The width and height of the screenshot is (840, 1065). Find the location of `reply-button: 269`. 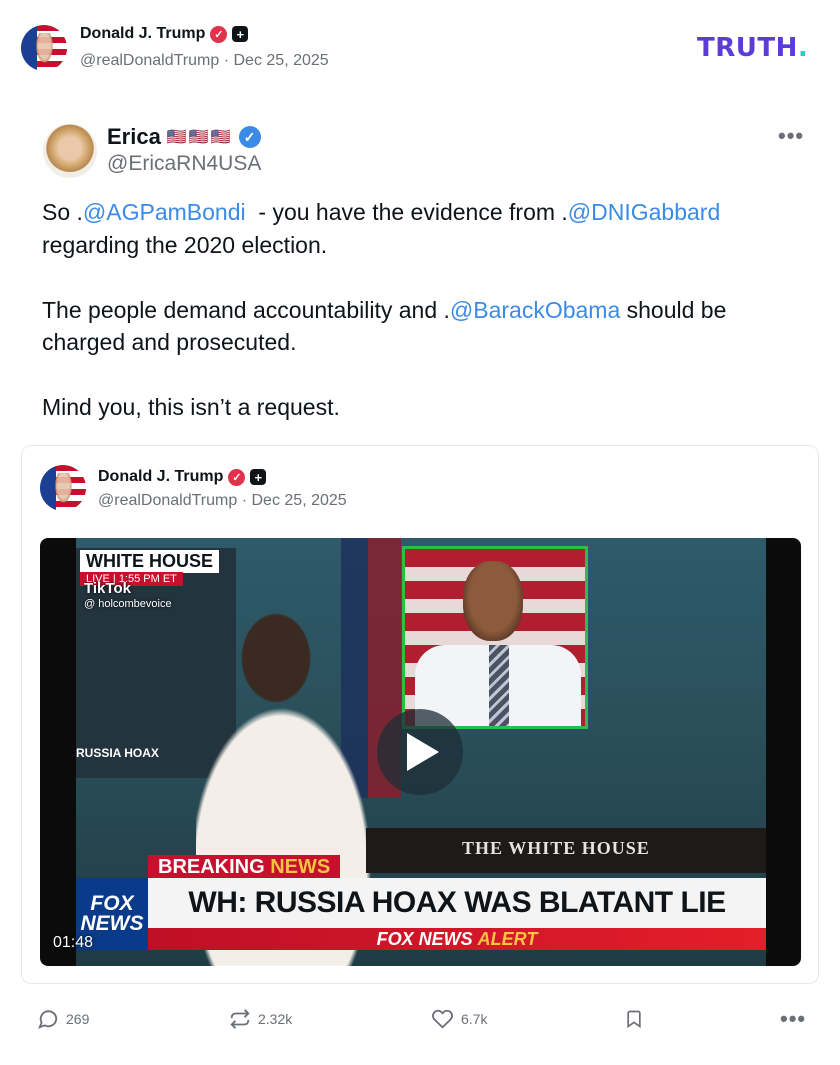

reply-button: 269 is located at coordinates (63, 1019).